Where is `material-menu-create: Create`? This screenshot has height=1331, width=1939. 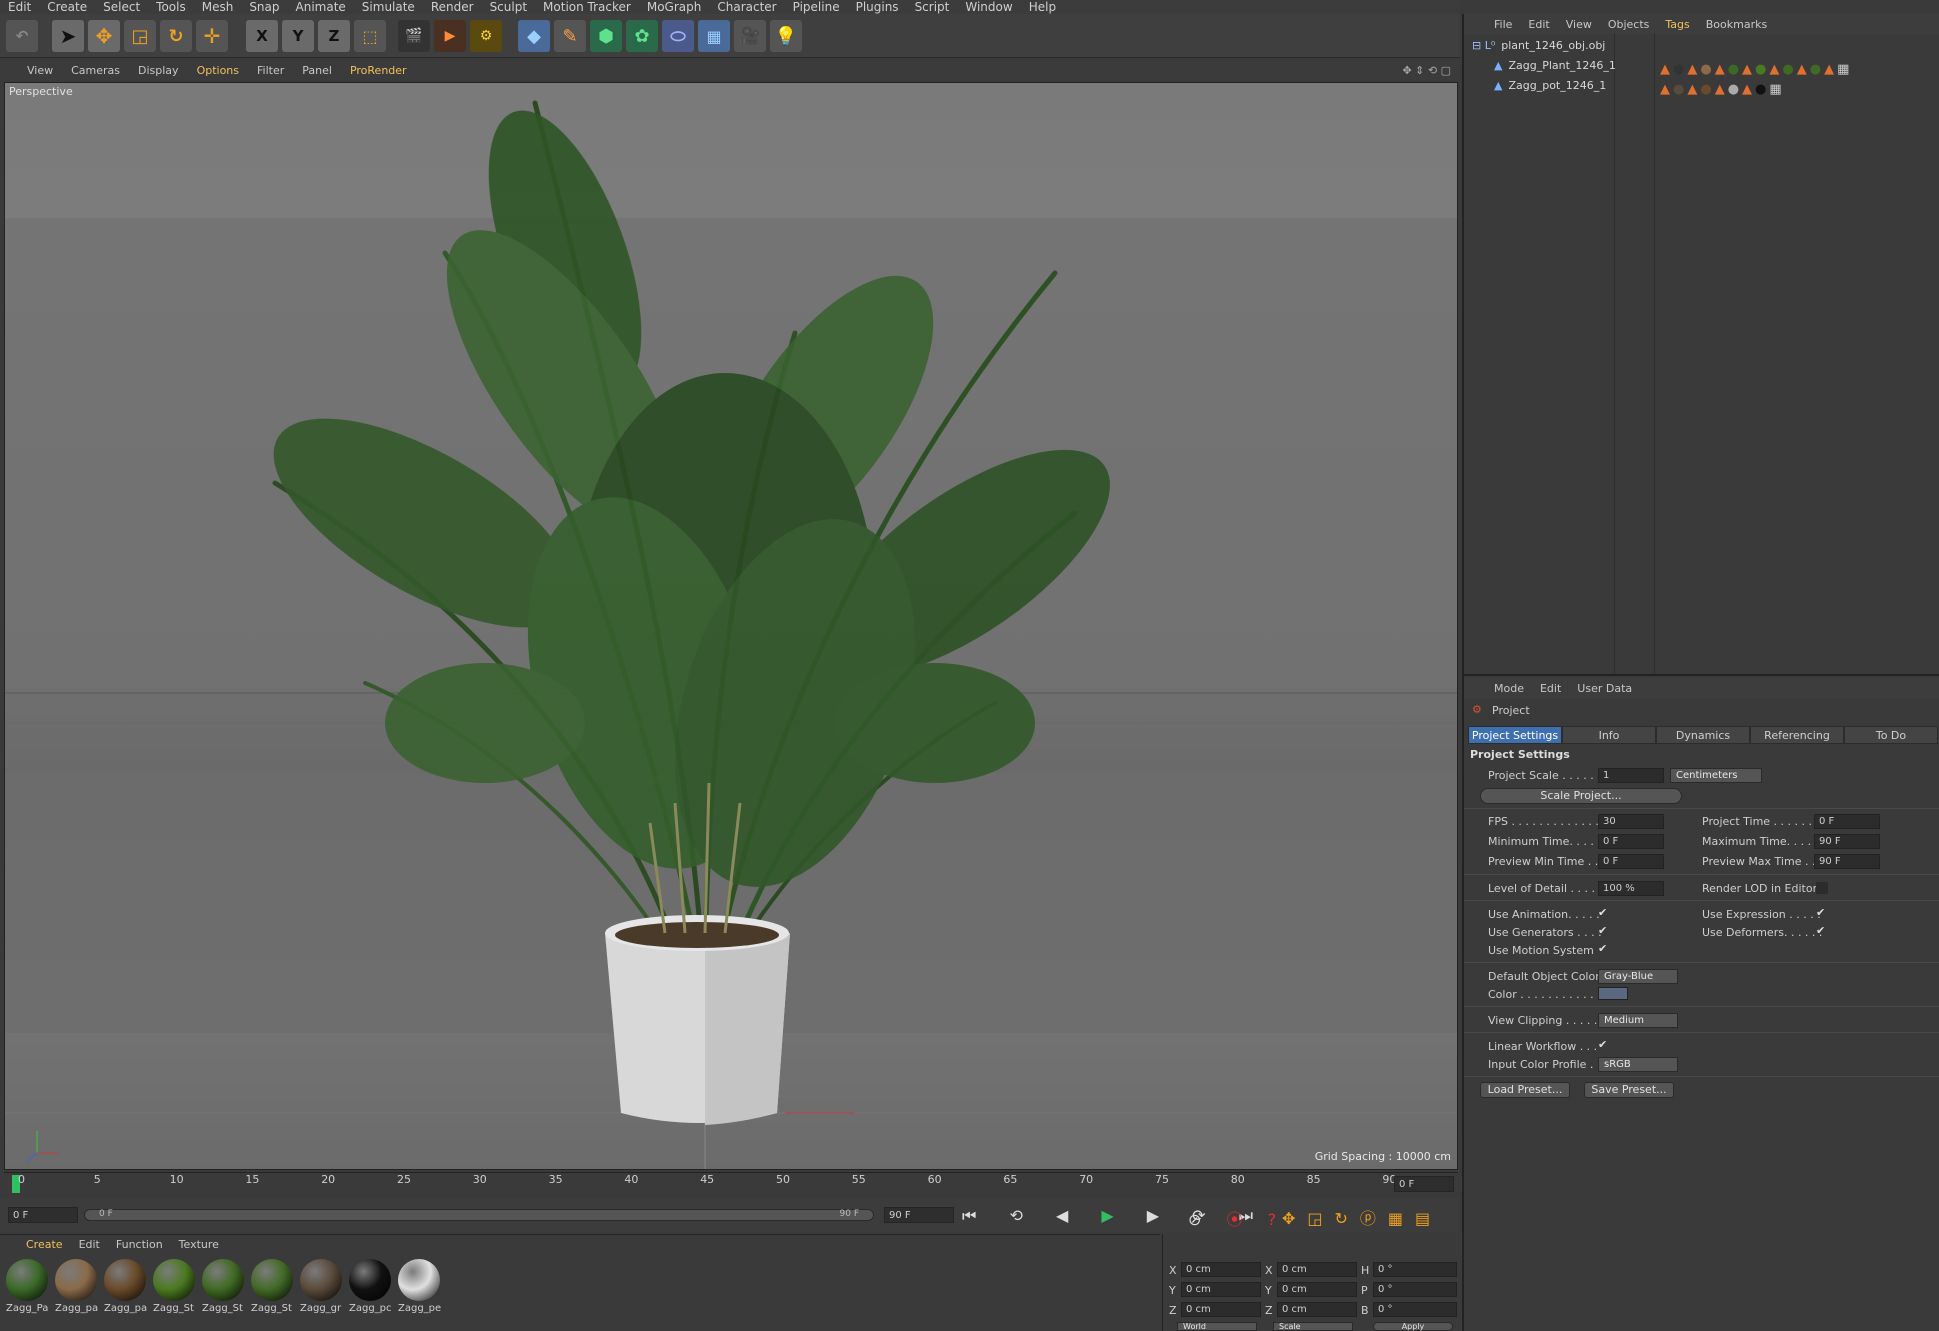 material-menu-create: Create is located at coordinates (44, 1244).